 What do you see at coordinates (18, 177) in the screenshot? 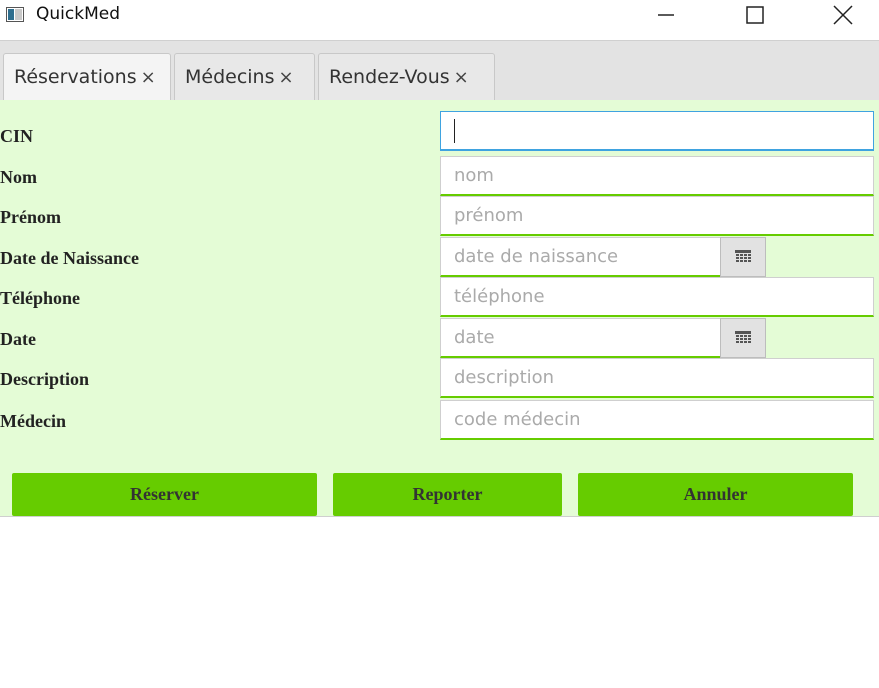
I see `nom-label: Nom` at bounding box center [18, 177].